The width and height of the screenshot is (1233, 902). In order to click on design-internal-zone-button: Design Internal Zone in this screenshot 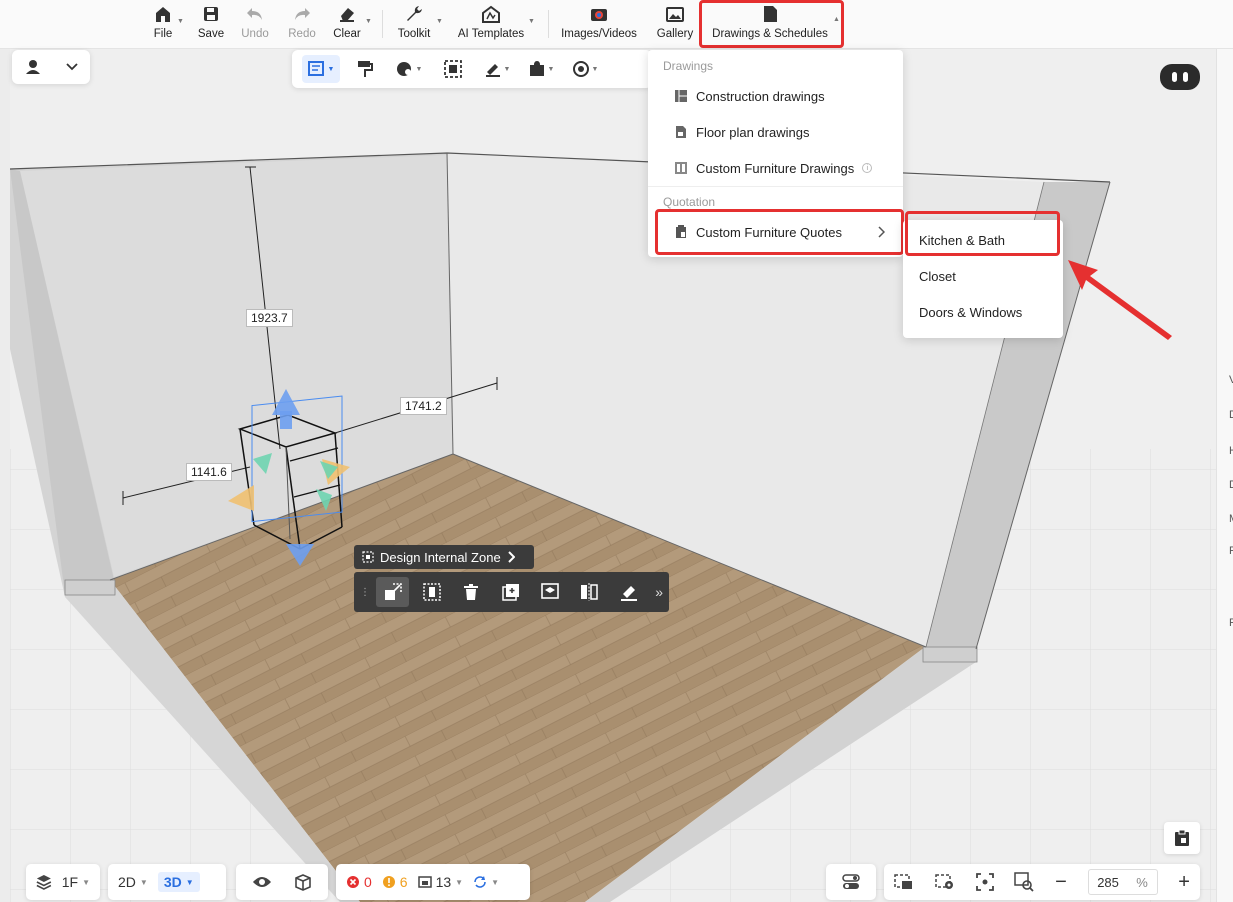, I will do `click(444, 557)`.